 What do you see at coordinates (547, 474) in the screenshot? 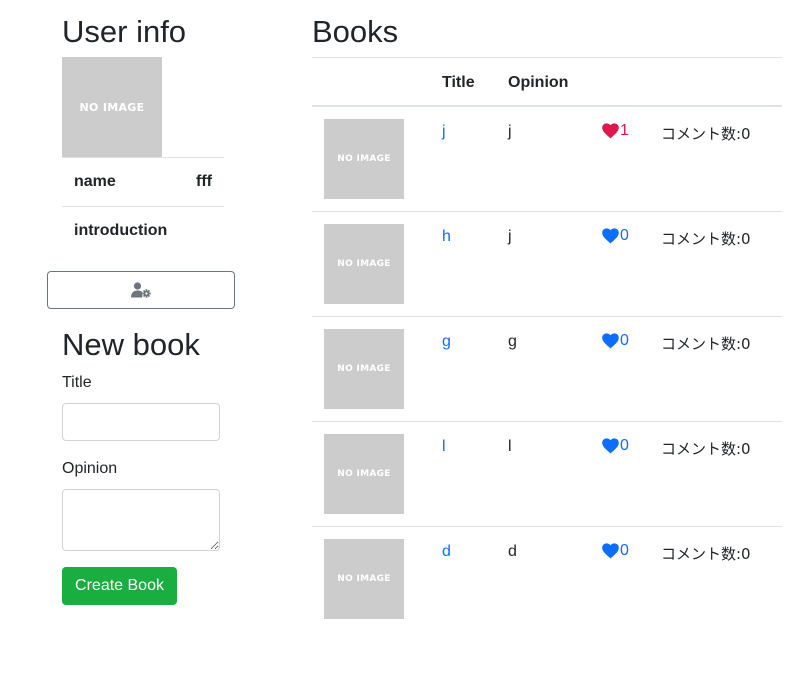
I see `table-row: NO IMAGE l l 0 コメント数:0` at bounding box center [547, 474].